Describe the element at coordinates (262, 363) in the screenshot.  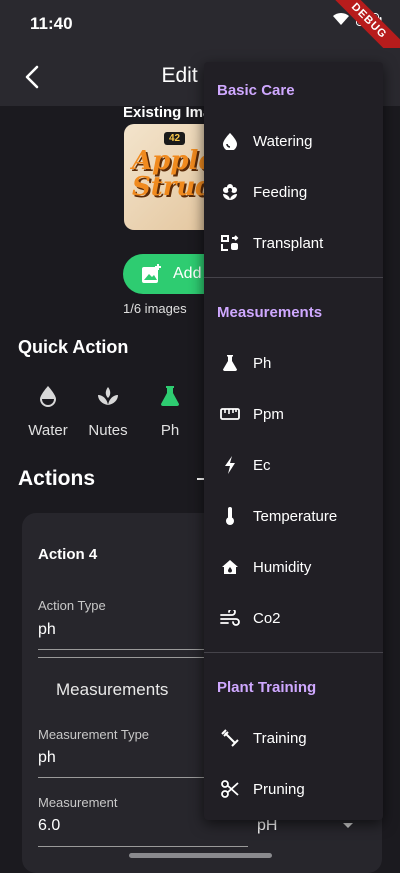
I see `menu-item-label: Ph` at that location.